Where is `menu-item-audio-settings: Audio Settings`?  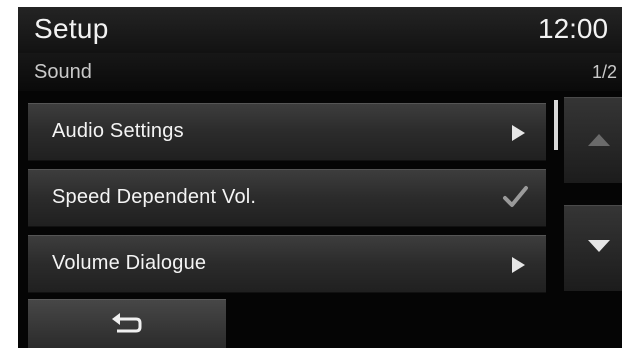
menu-item-audio-settings: Audio Settings is located at coordinates (287, 132).